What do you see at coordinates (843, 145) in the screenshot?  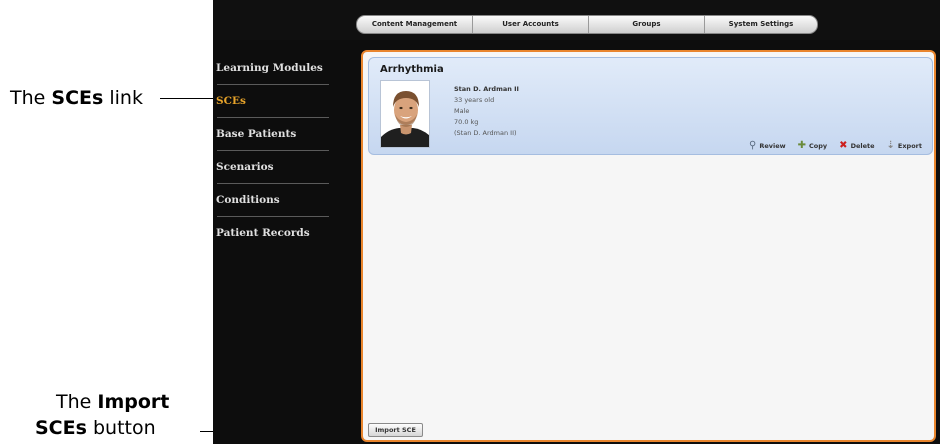 I see `delete-x-icon: ✖` at bounding box center [843, 145].